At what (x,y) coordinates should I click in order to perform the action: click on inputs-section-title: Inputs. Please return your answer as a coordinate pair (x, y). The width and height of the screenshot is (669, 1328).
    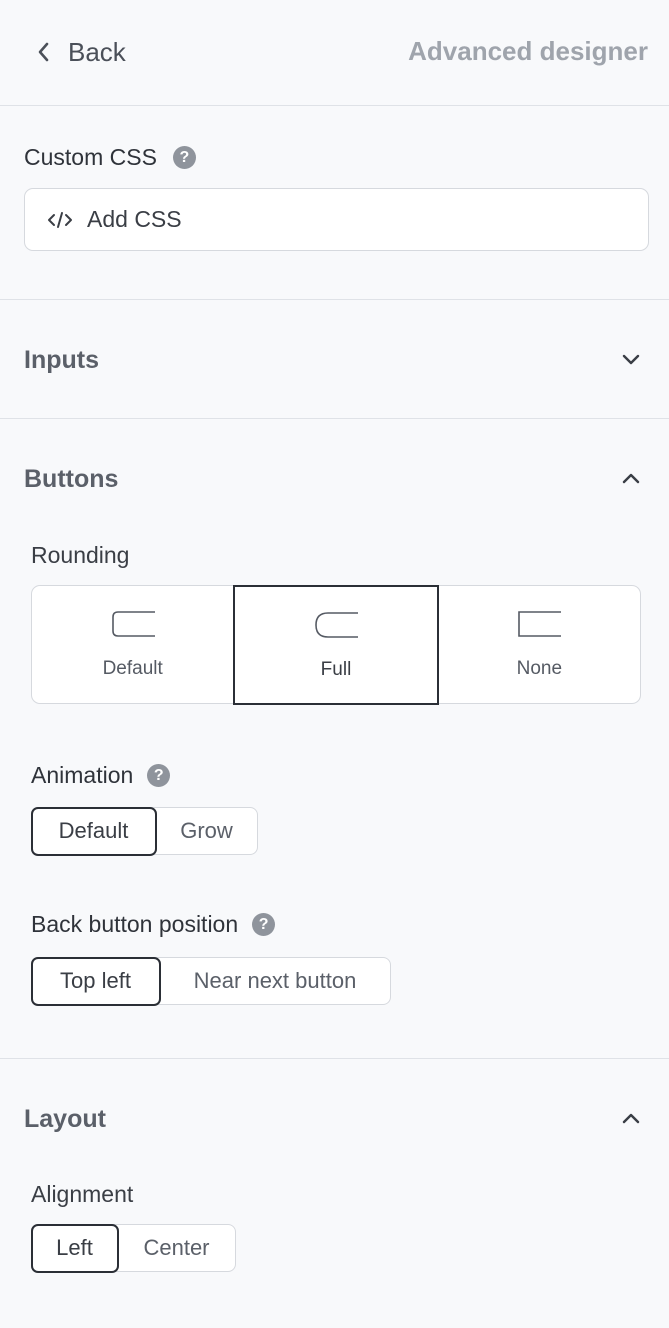
    Looking at the image, I should click on (61, 360).